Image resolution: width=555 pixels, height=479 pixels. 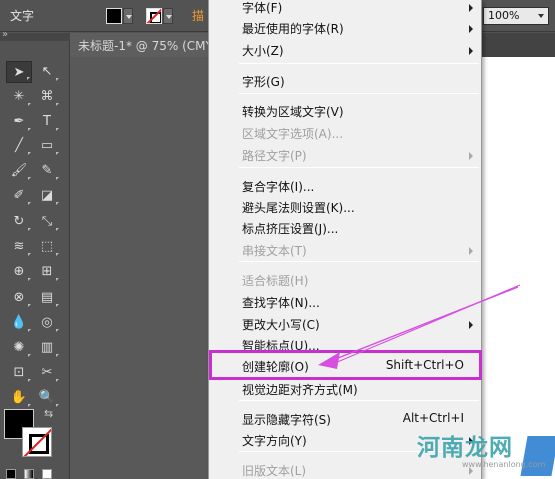 I want to click on direct-selection-tool-icon: ↖, so click(x=47, y=72).